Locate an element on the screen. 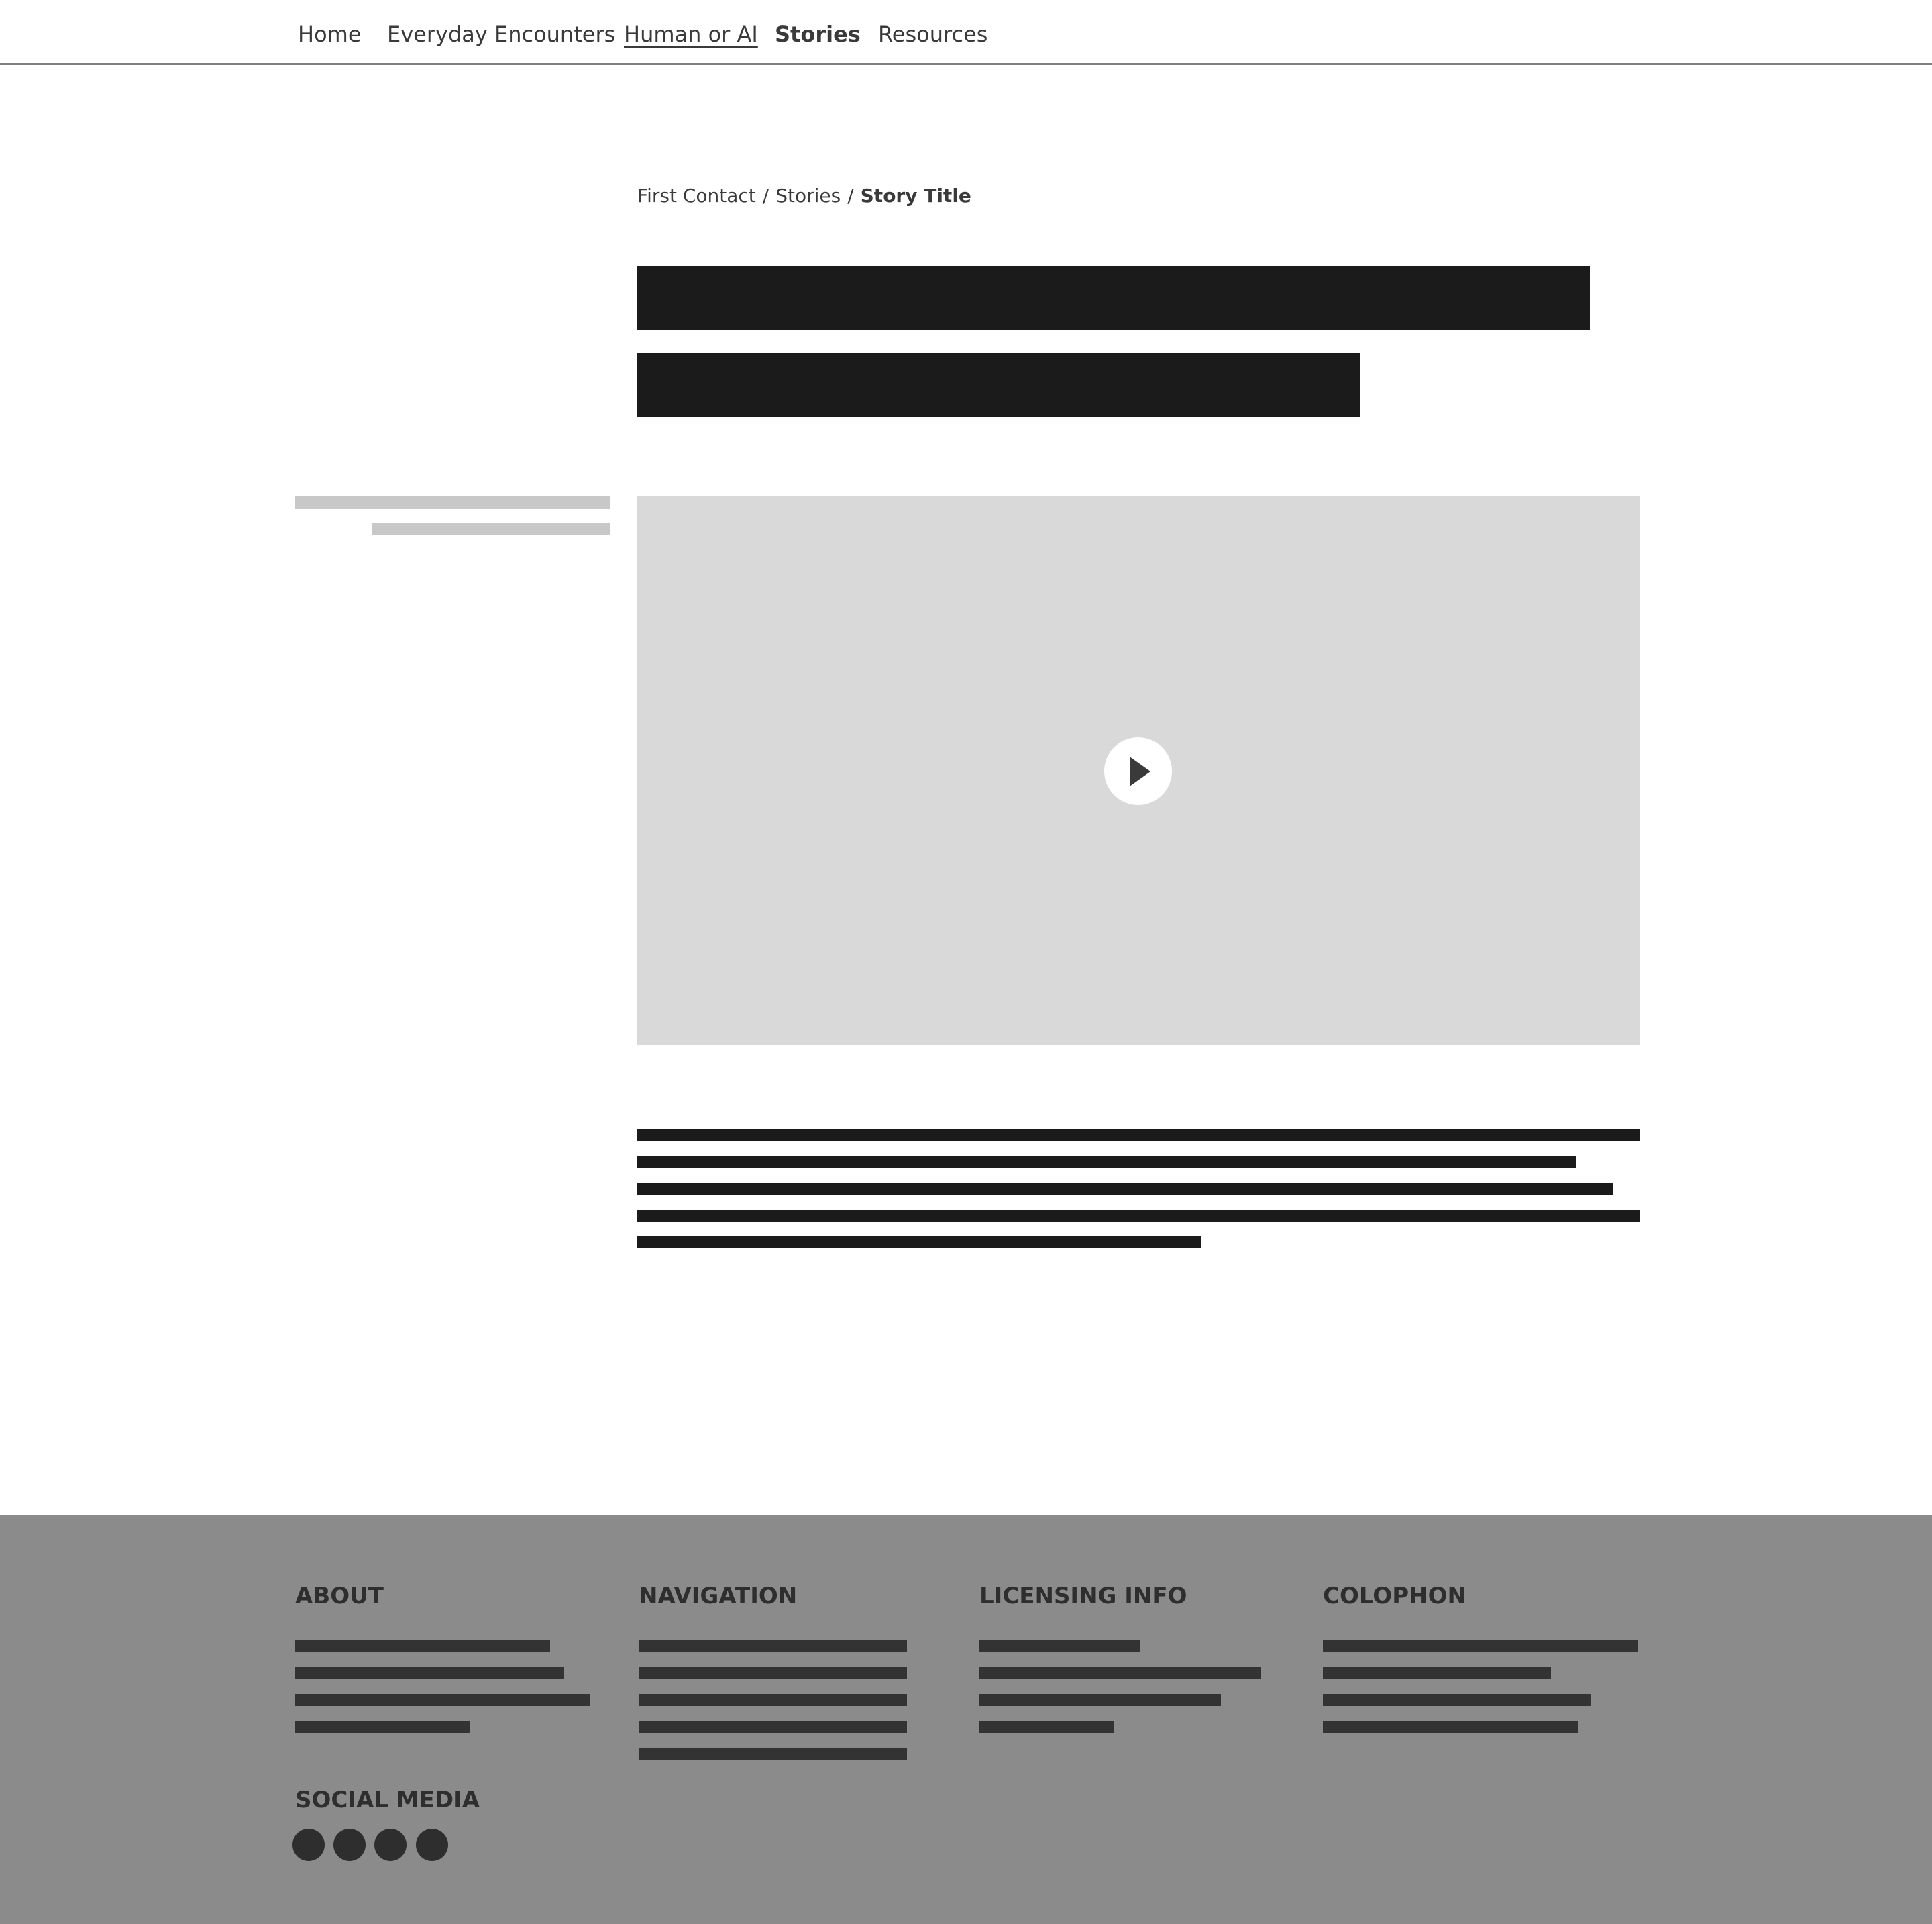 The height and width of the screenshot is (1924, 1932). breadcrumb-first-contact: First Contact is located at coordinates (696, 196).